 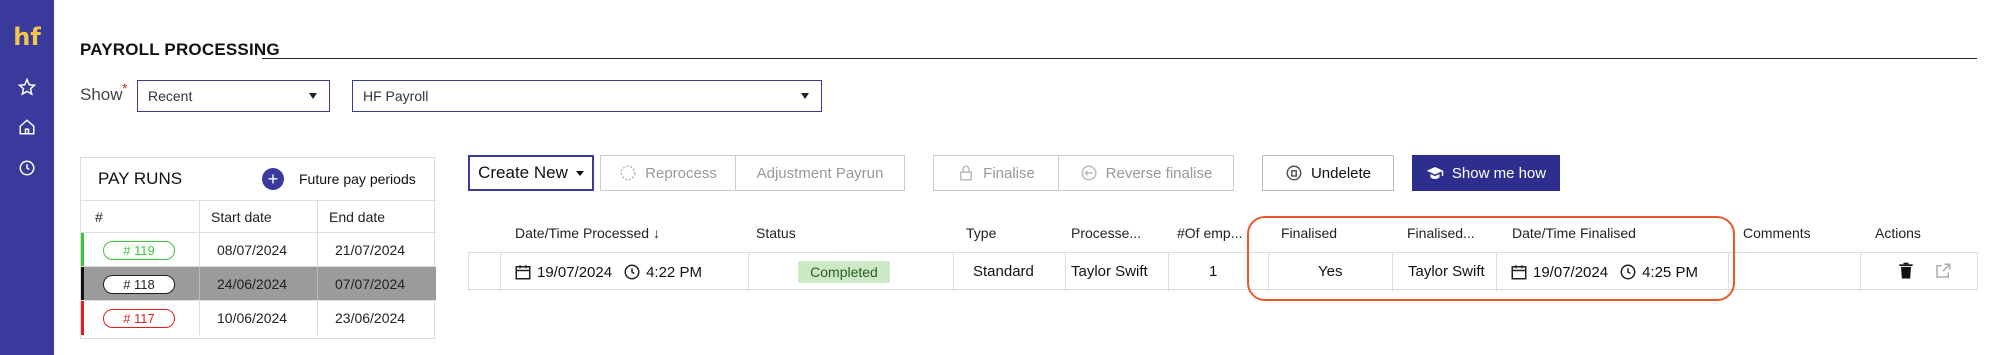 I want to click on side-nav: hf, so click(x=27, y=177).